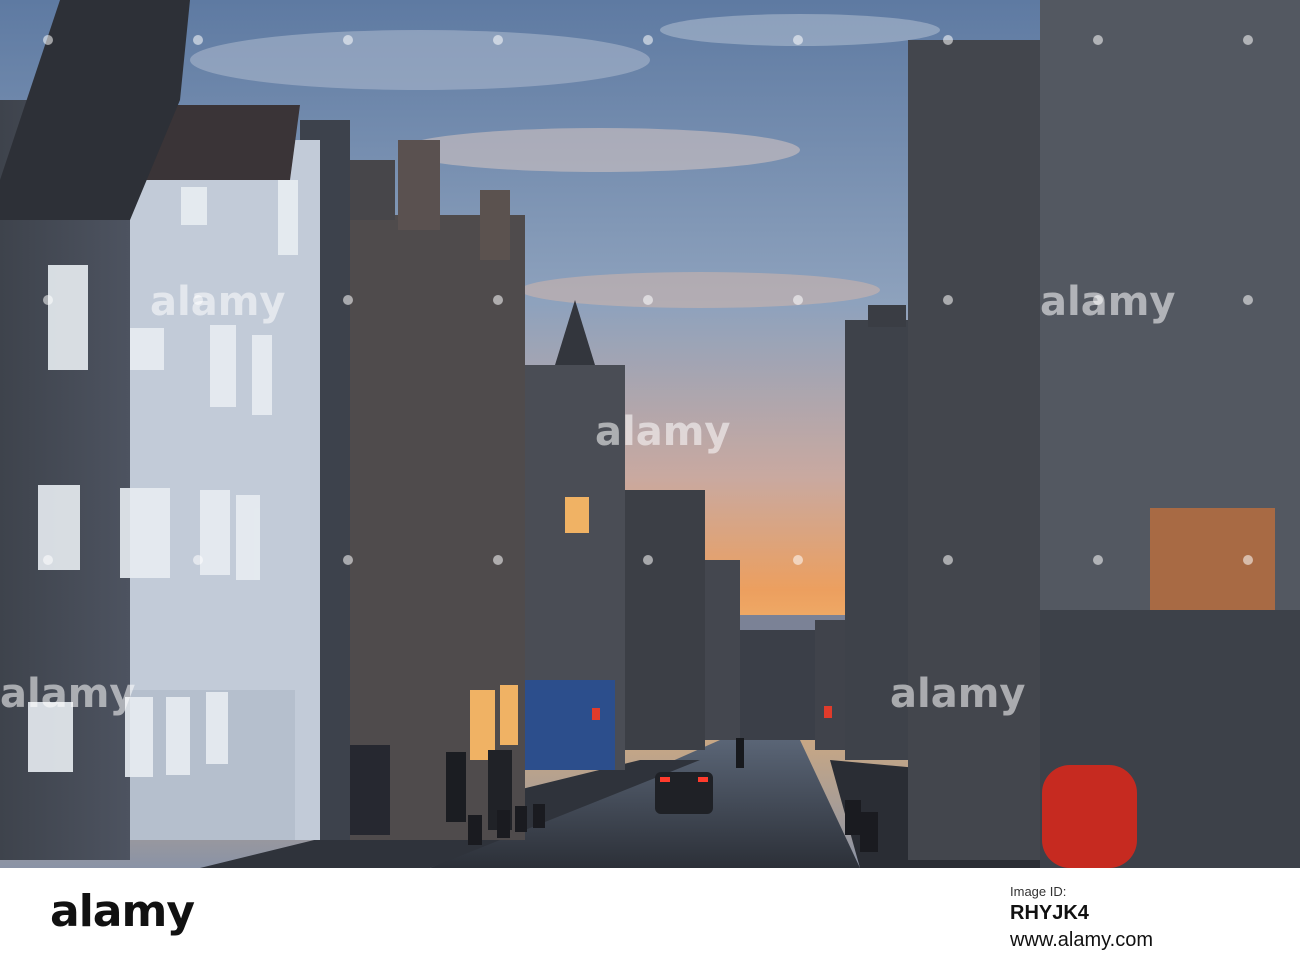  I want to click on image-id: RHYJK4, so click(1049, 913).